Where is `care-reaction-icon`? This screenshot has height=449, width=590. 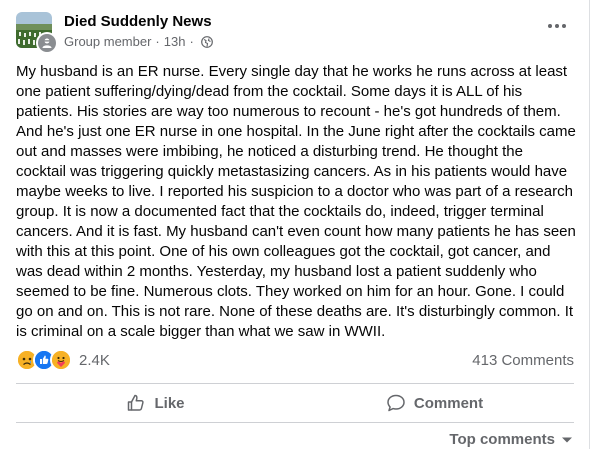 care-reaction-icon is located at coordinates (61, 360).